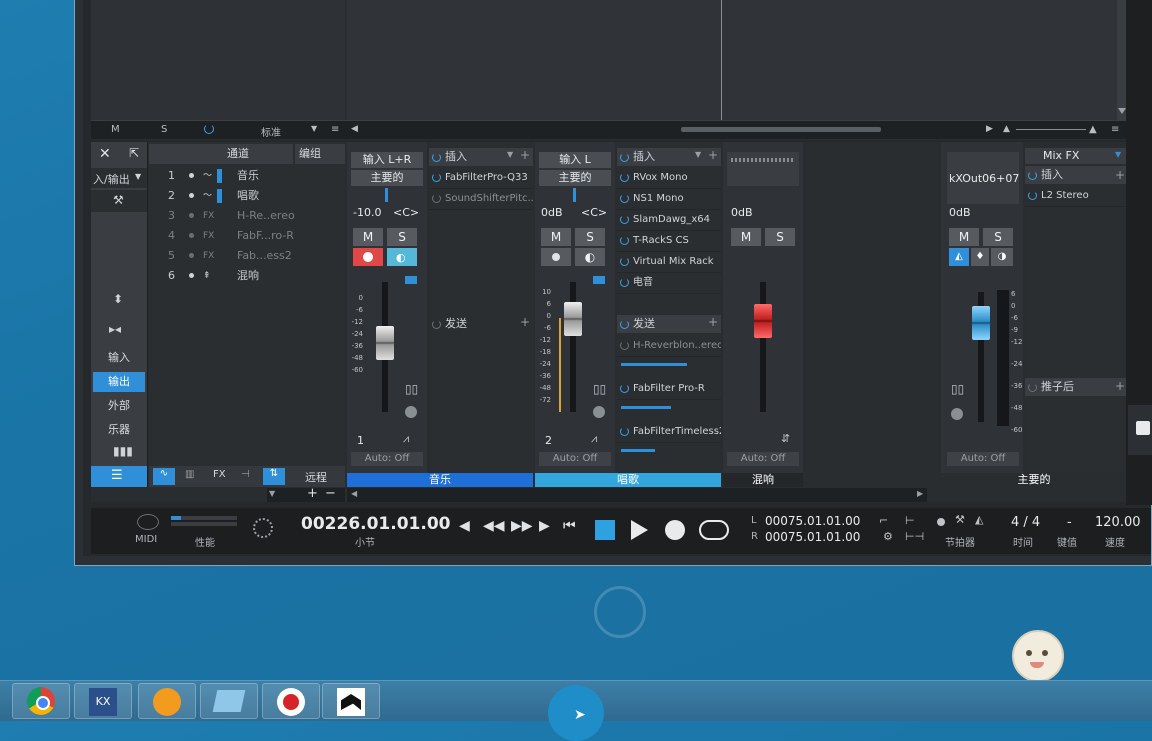  Describe the element at coordinates (1118, 522) in the screenshot. I see `tempo-value: 120.00` at that location.